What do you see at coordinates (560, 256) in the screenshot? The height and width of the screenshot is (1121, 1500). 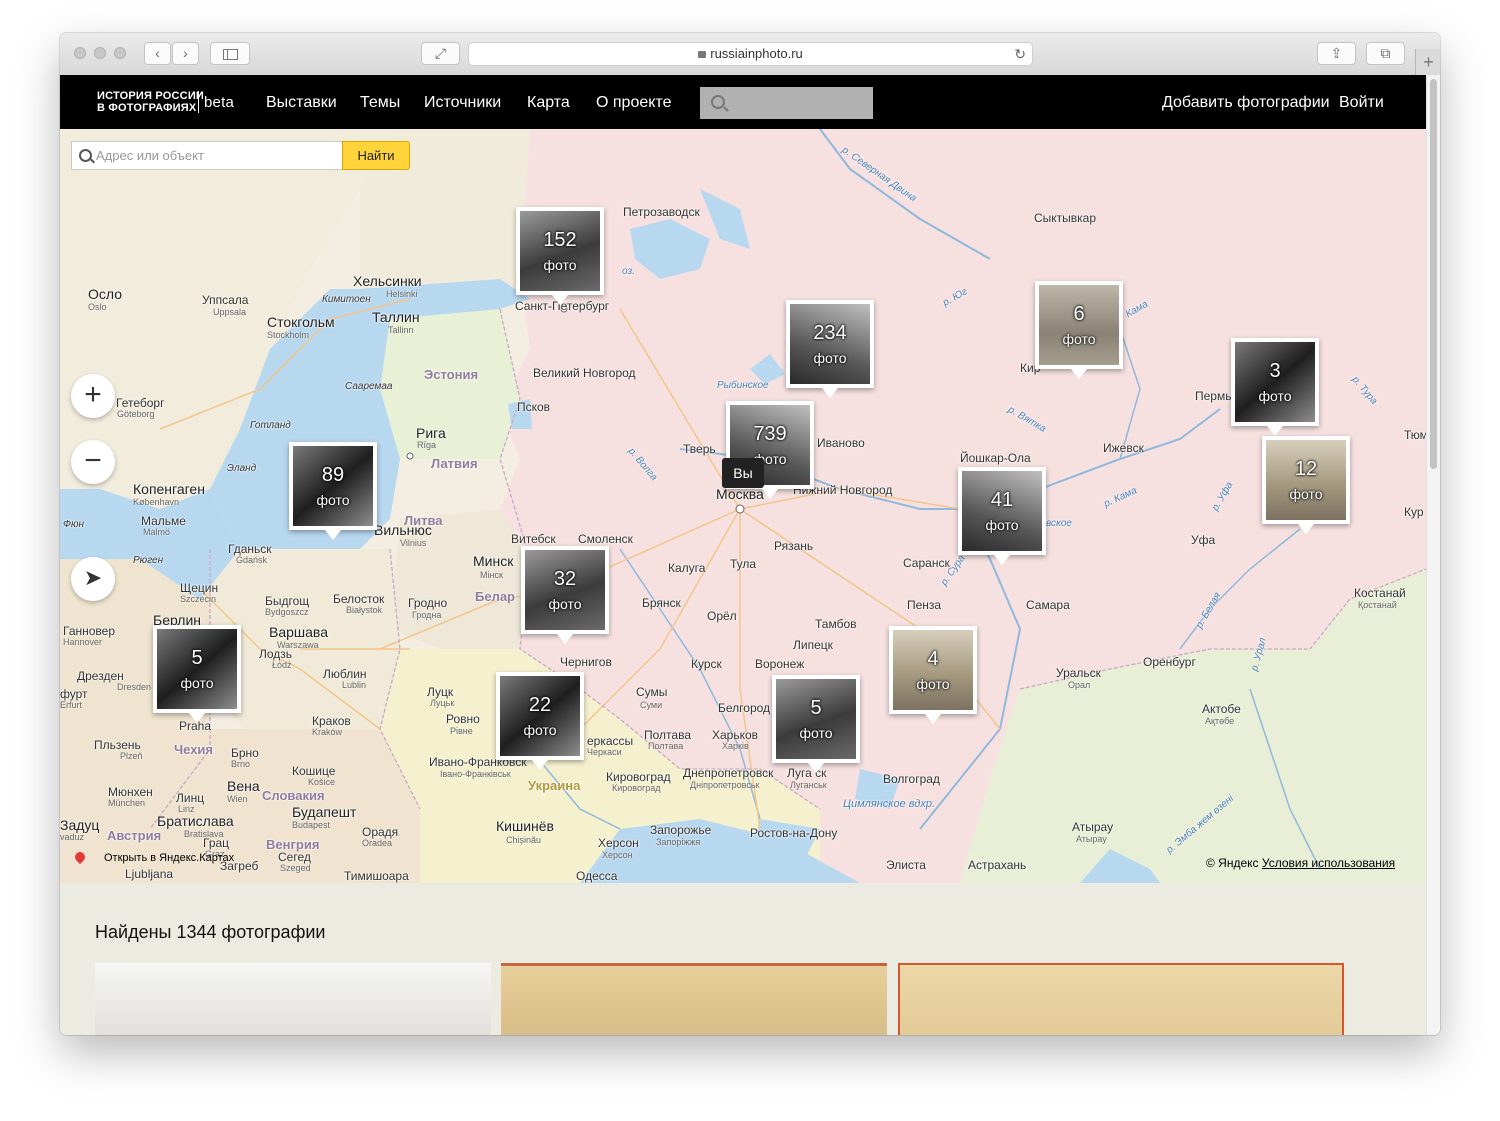 I see `photo-cluster: 152 фото` at bounding box center [560, 256].